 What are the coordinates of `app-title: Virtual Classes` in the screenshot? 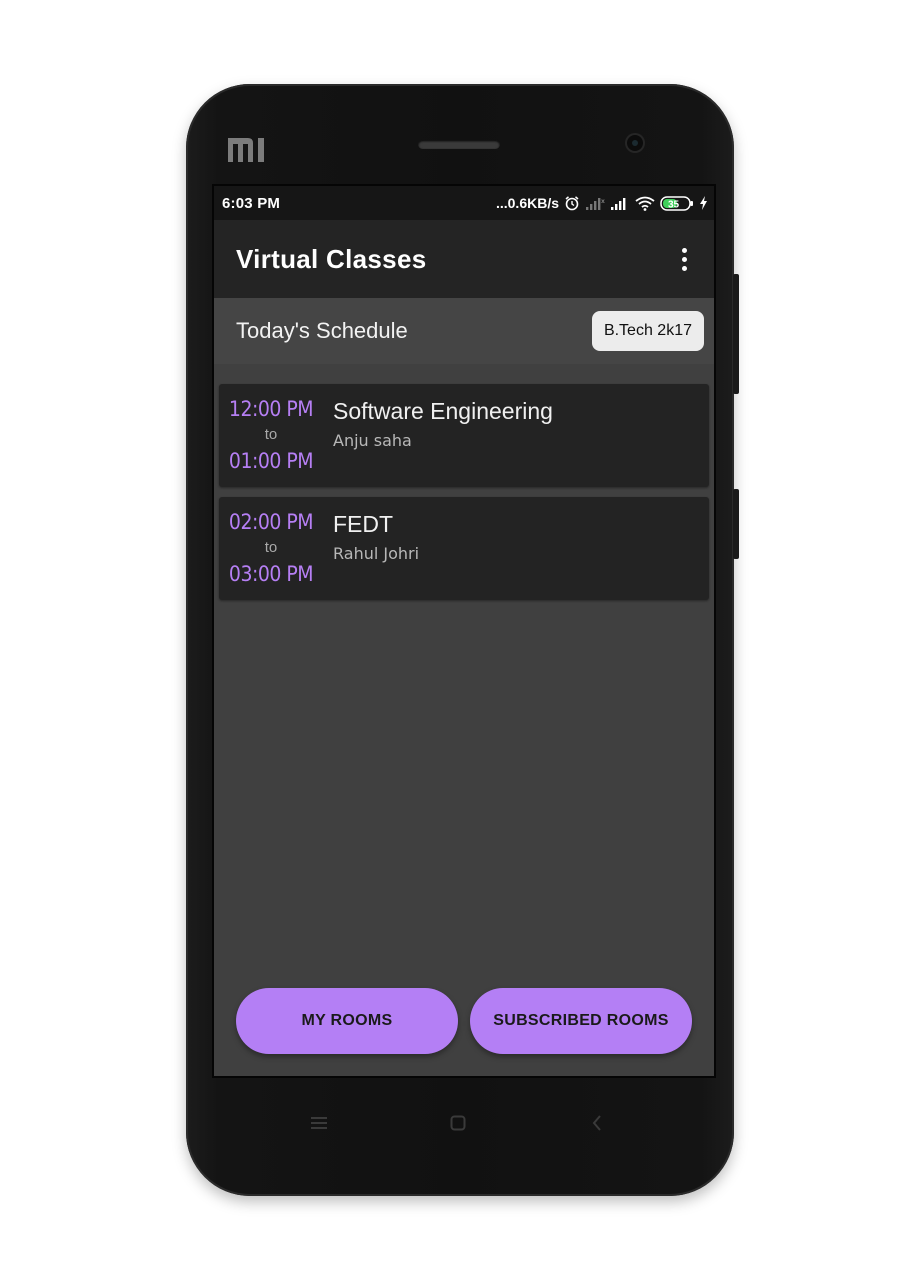 It's located at (331, 258).